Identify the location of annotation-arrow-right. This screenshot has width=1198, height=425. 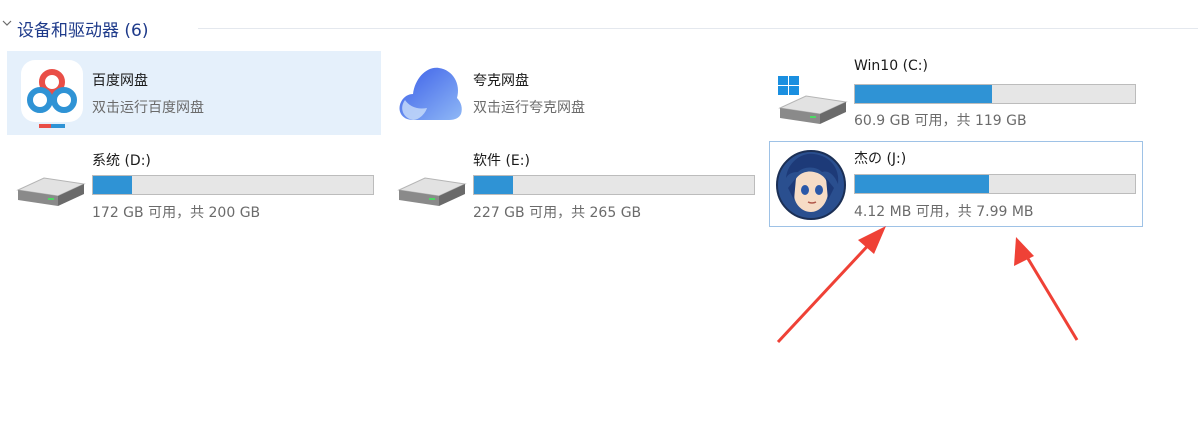
(1046, 289).